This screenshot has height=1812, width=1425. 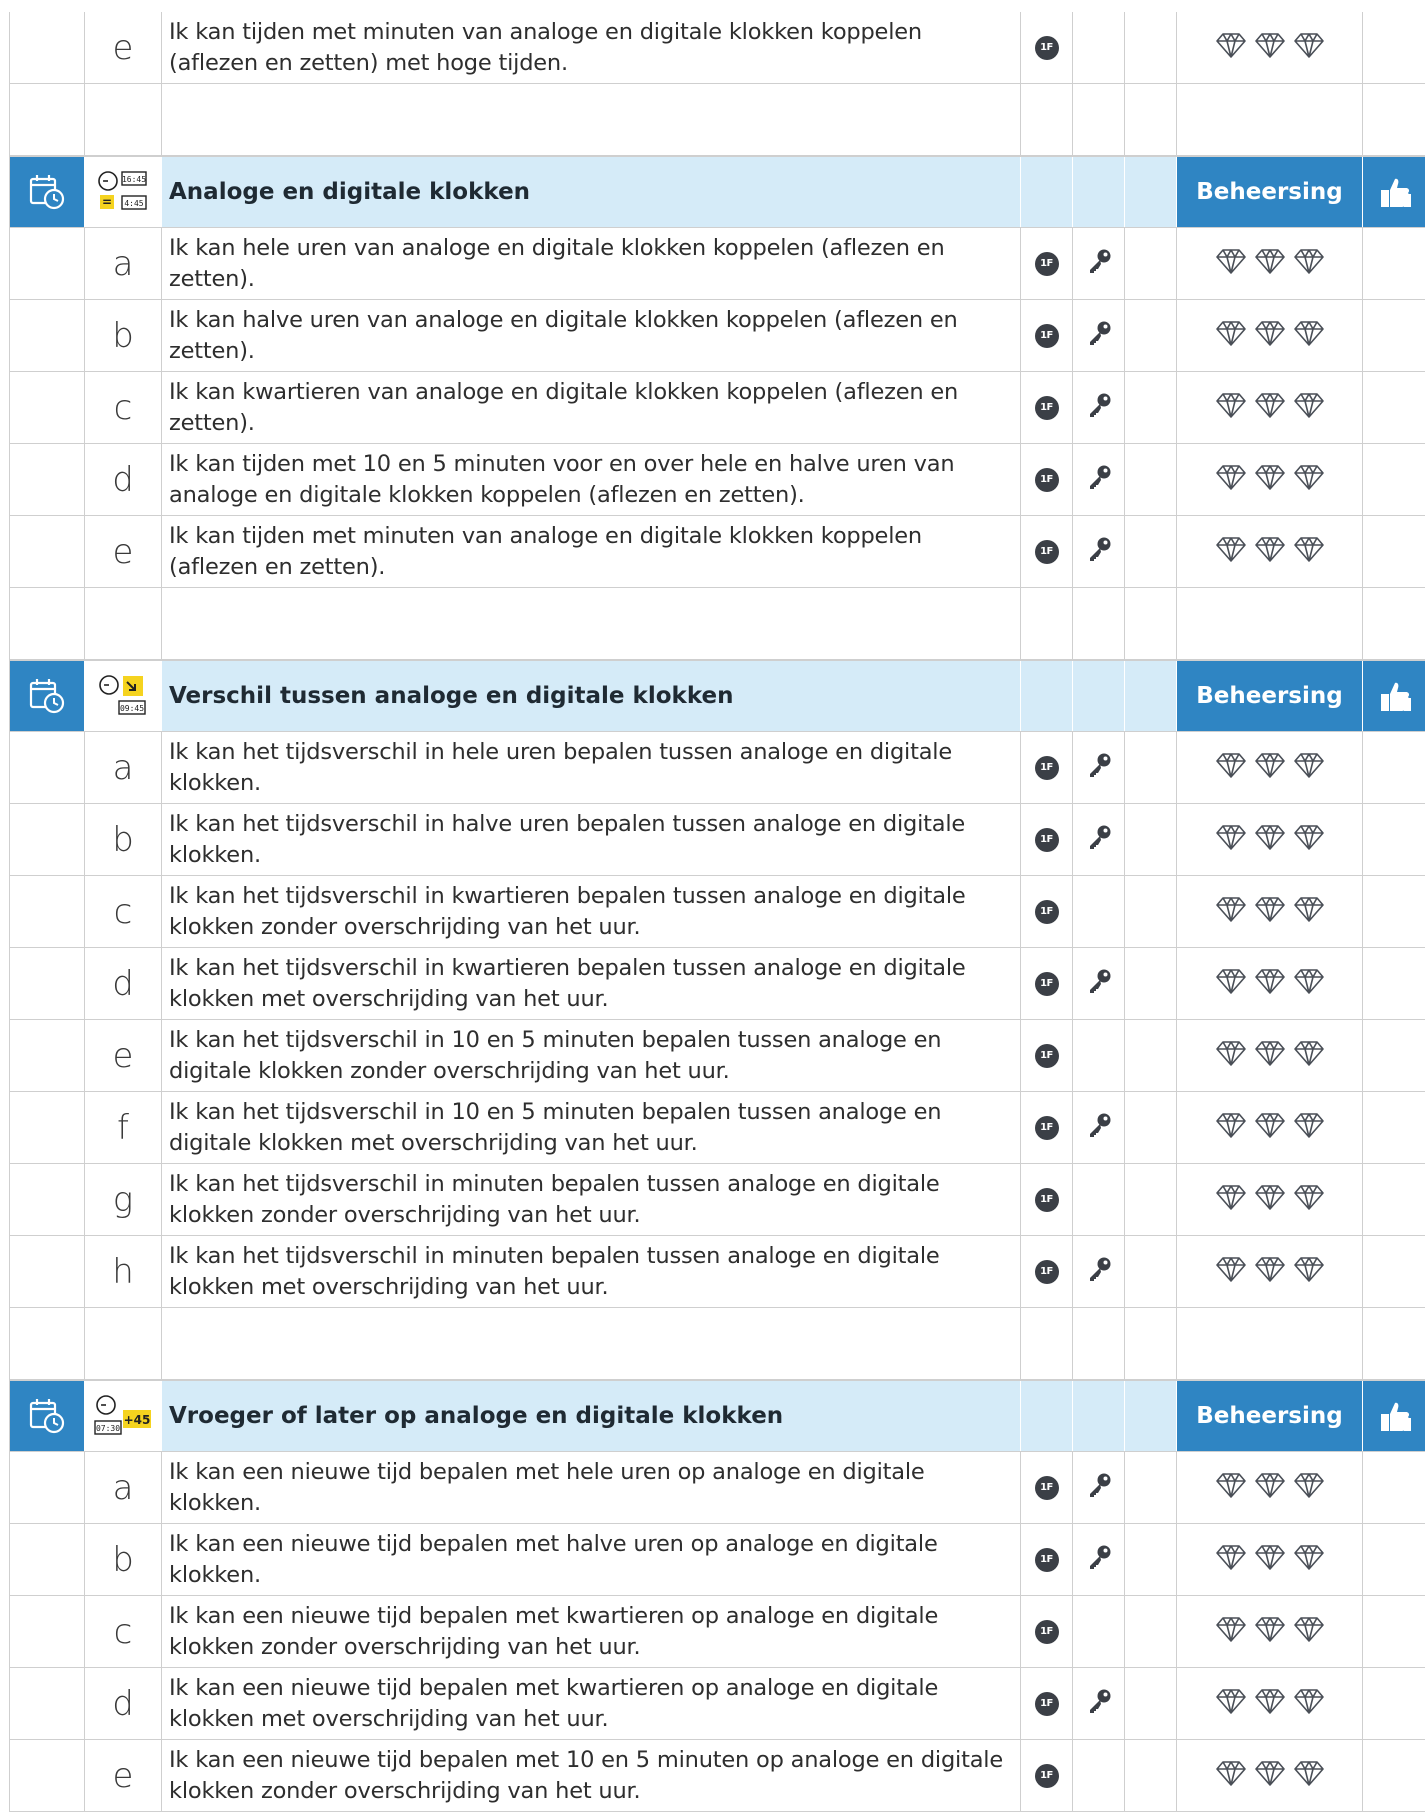 I want to click on level-badge: 1F, so click(x=1046, y=1559).